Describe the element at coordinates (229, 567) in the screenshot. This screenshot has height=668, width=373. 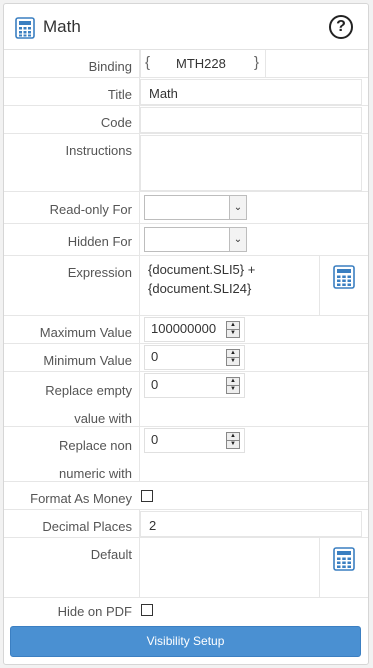
I see `default-input` at that location.